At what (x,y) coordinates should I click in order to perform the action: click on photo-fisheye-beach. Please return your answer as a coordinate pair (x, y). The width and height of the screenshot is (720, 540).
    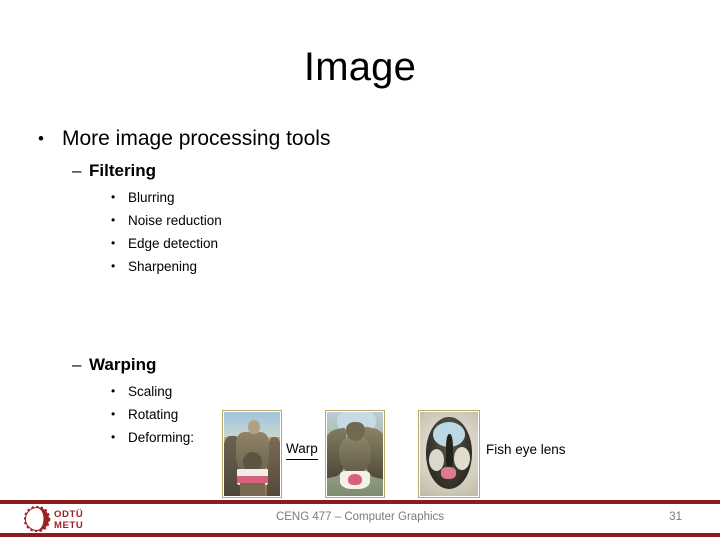
    Looking at the image, I should click on (449, 454).